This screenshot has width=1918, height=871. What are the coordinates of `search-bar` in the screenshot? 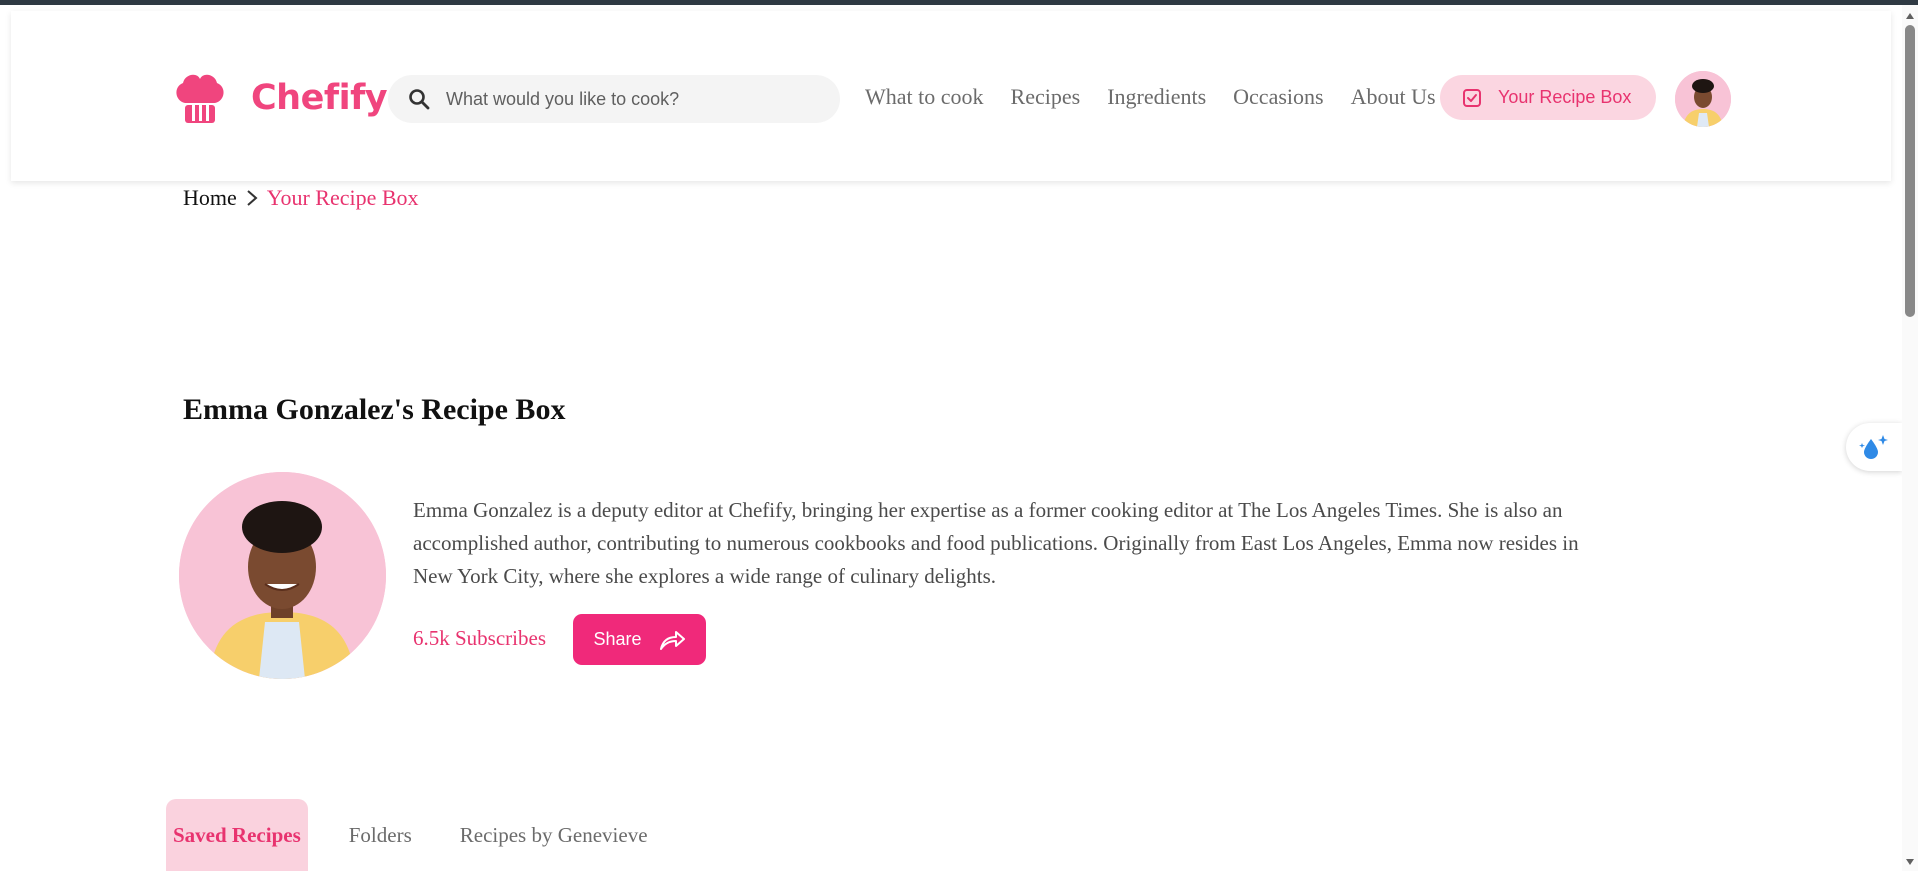 It's located at (614, 99).